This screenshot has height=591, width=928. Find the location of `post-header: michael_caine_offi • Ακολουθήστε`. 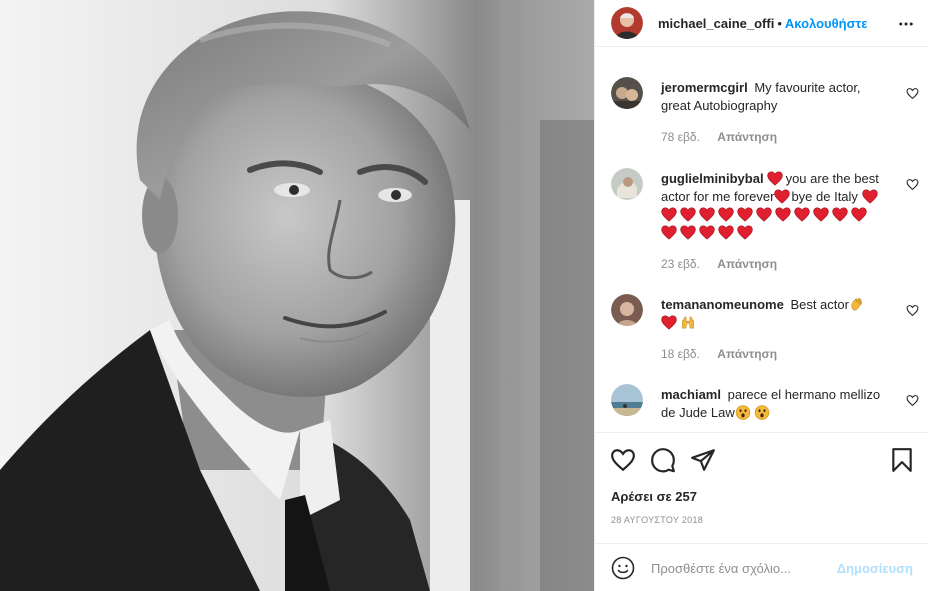

post-header: michael_caine_offi • Ακολουθήστε is located at coordinates (761, 23).